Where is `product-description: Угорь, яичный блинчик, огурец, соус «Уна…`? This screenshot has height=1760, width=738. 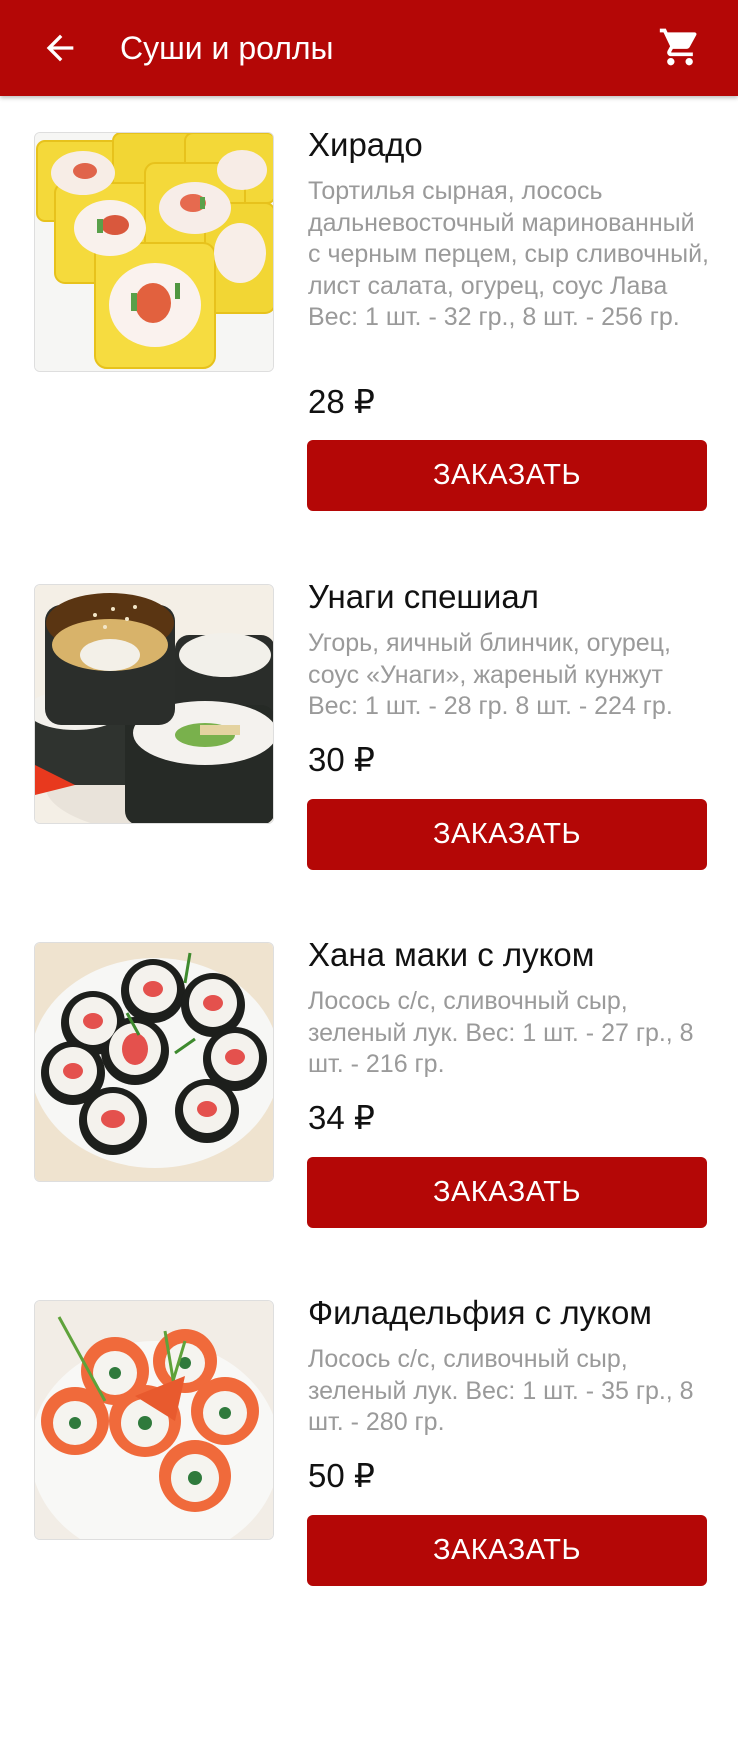 product-description: Угорь, яичный блинчик, огурец, соус «Уна… is located at coordinates (490, 674).